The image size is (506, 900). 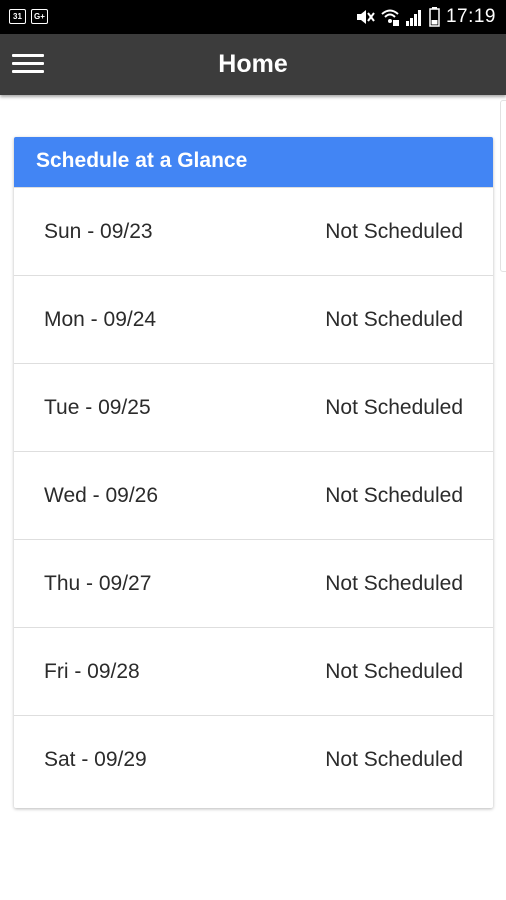 I want to click on schedule-day: Thu - 09/27, so click(x=98, y=583).